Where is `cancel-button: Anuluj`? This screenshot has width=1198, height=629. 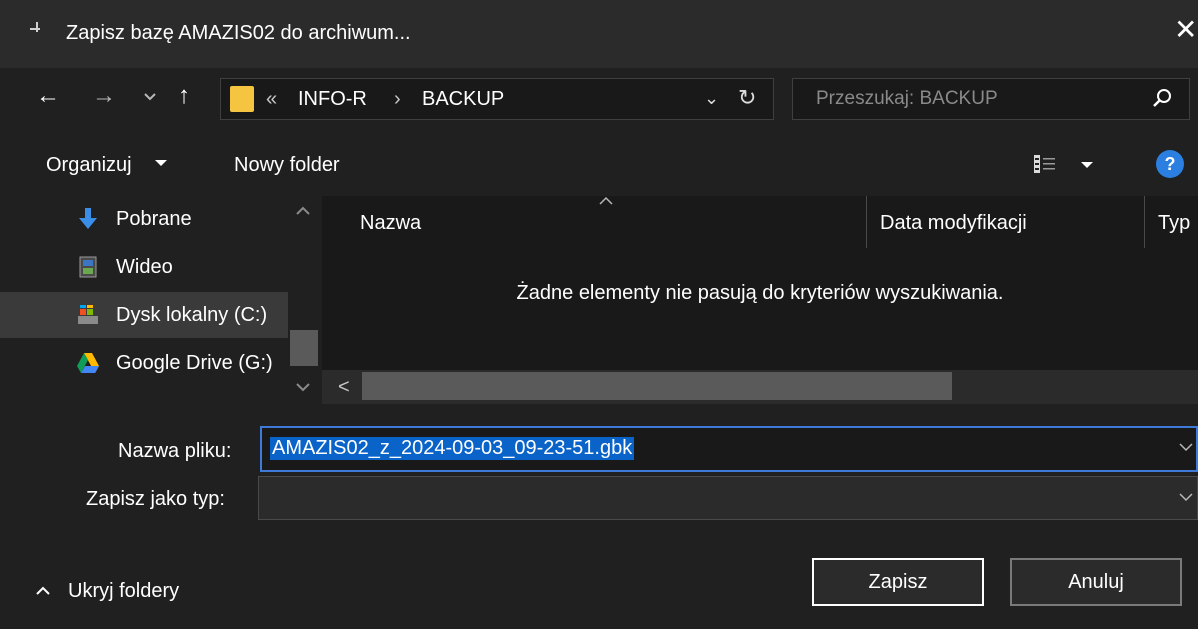 cancel-button: Anuluj is located at coordinates (1096, 582).